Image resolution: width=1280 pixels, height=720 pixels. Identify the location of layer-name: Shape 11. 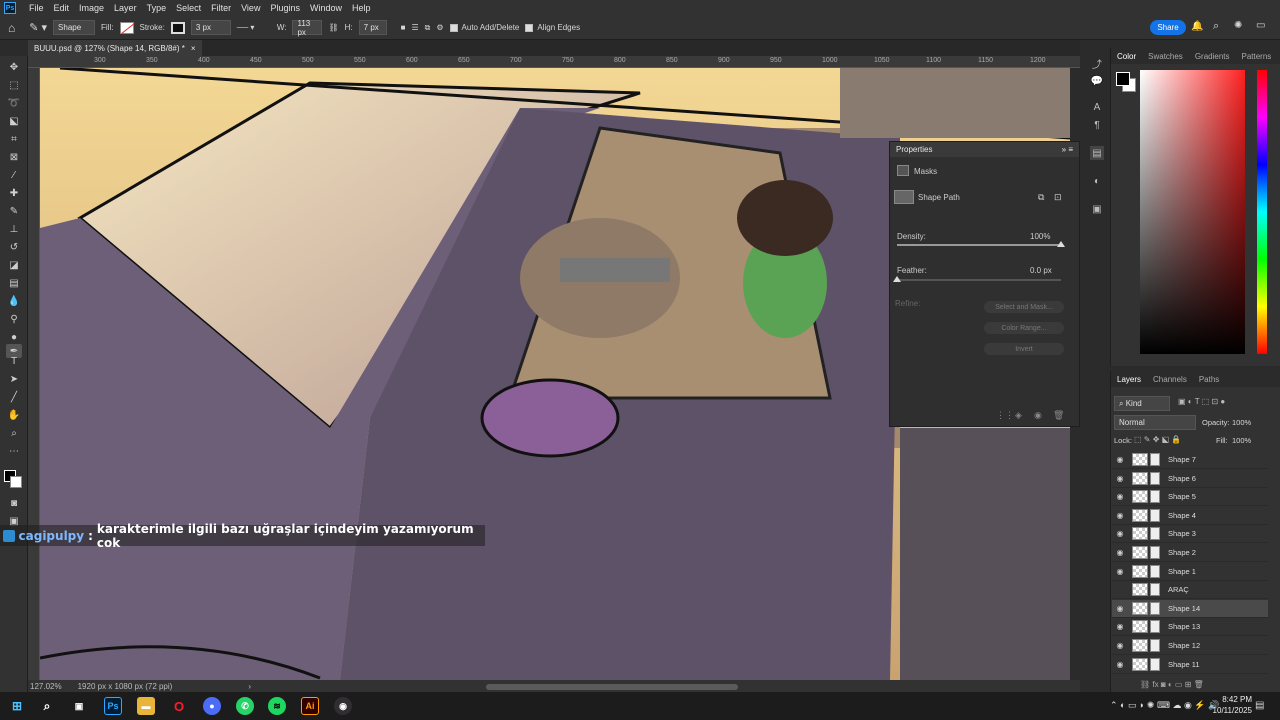
(1184, 664).